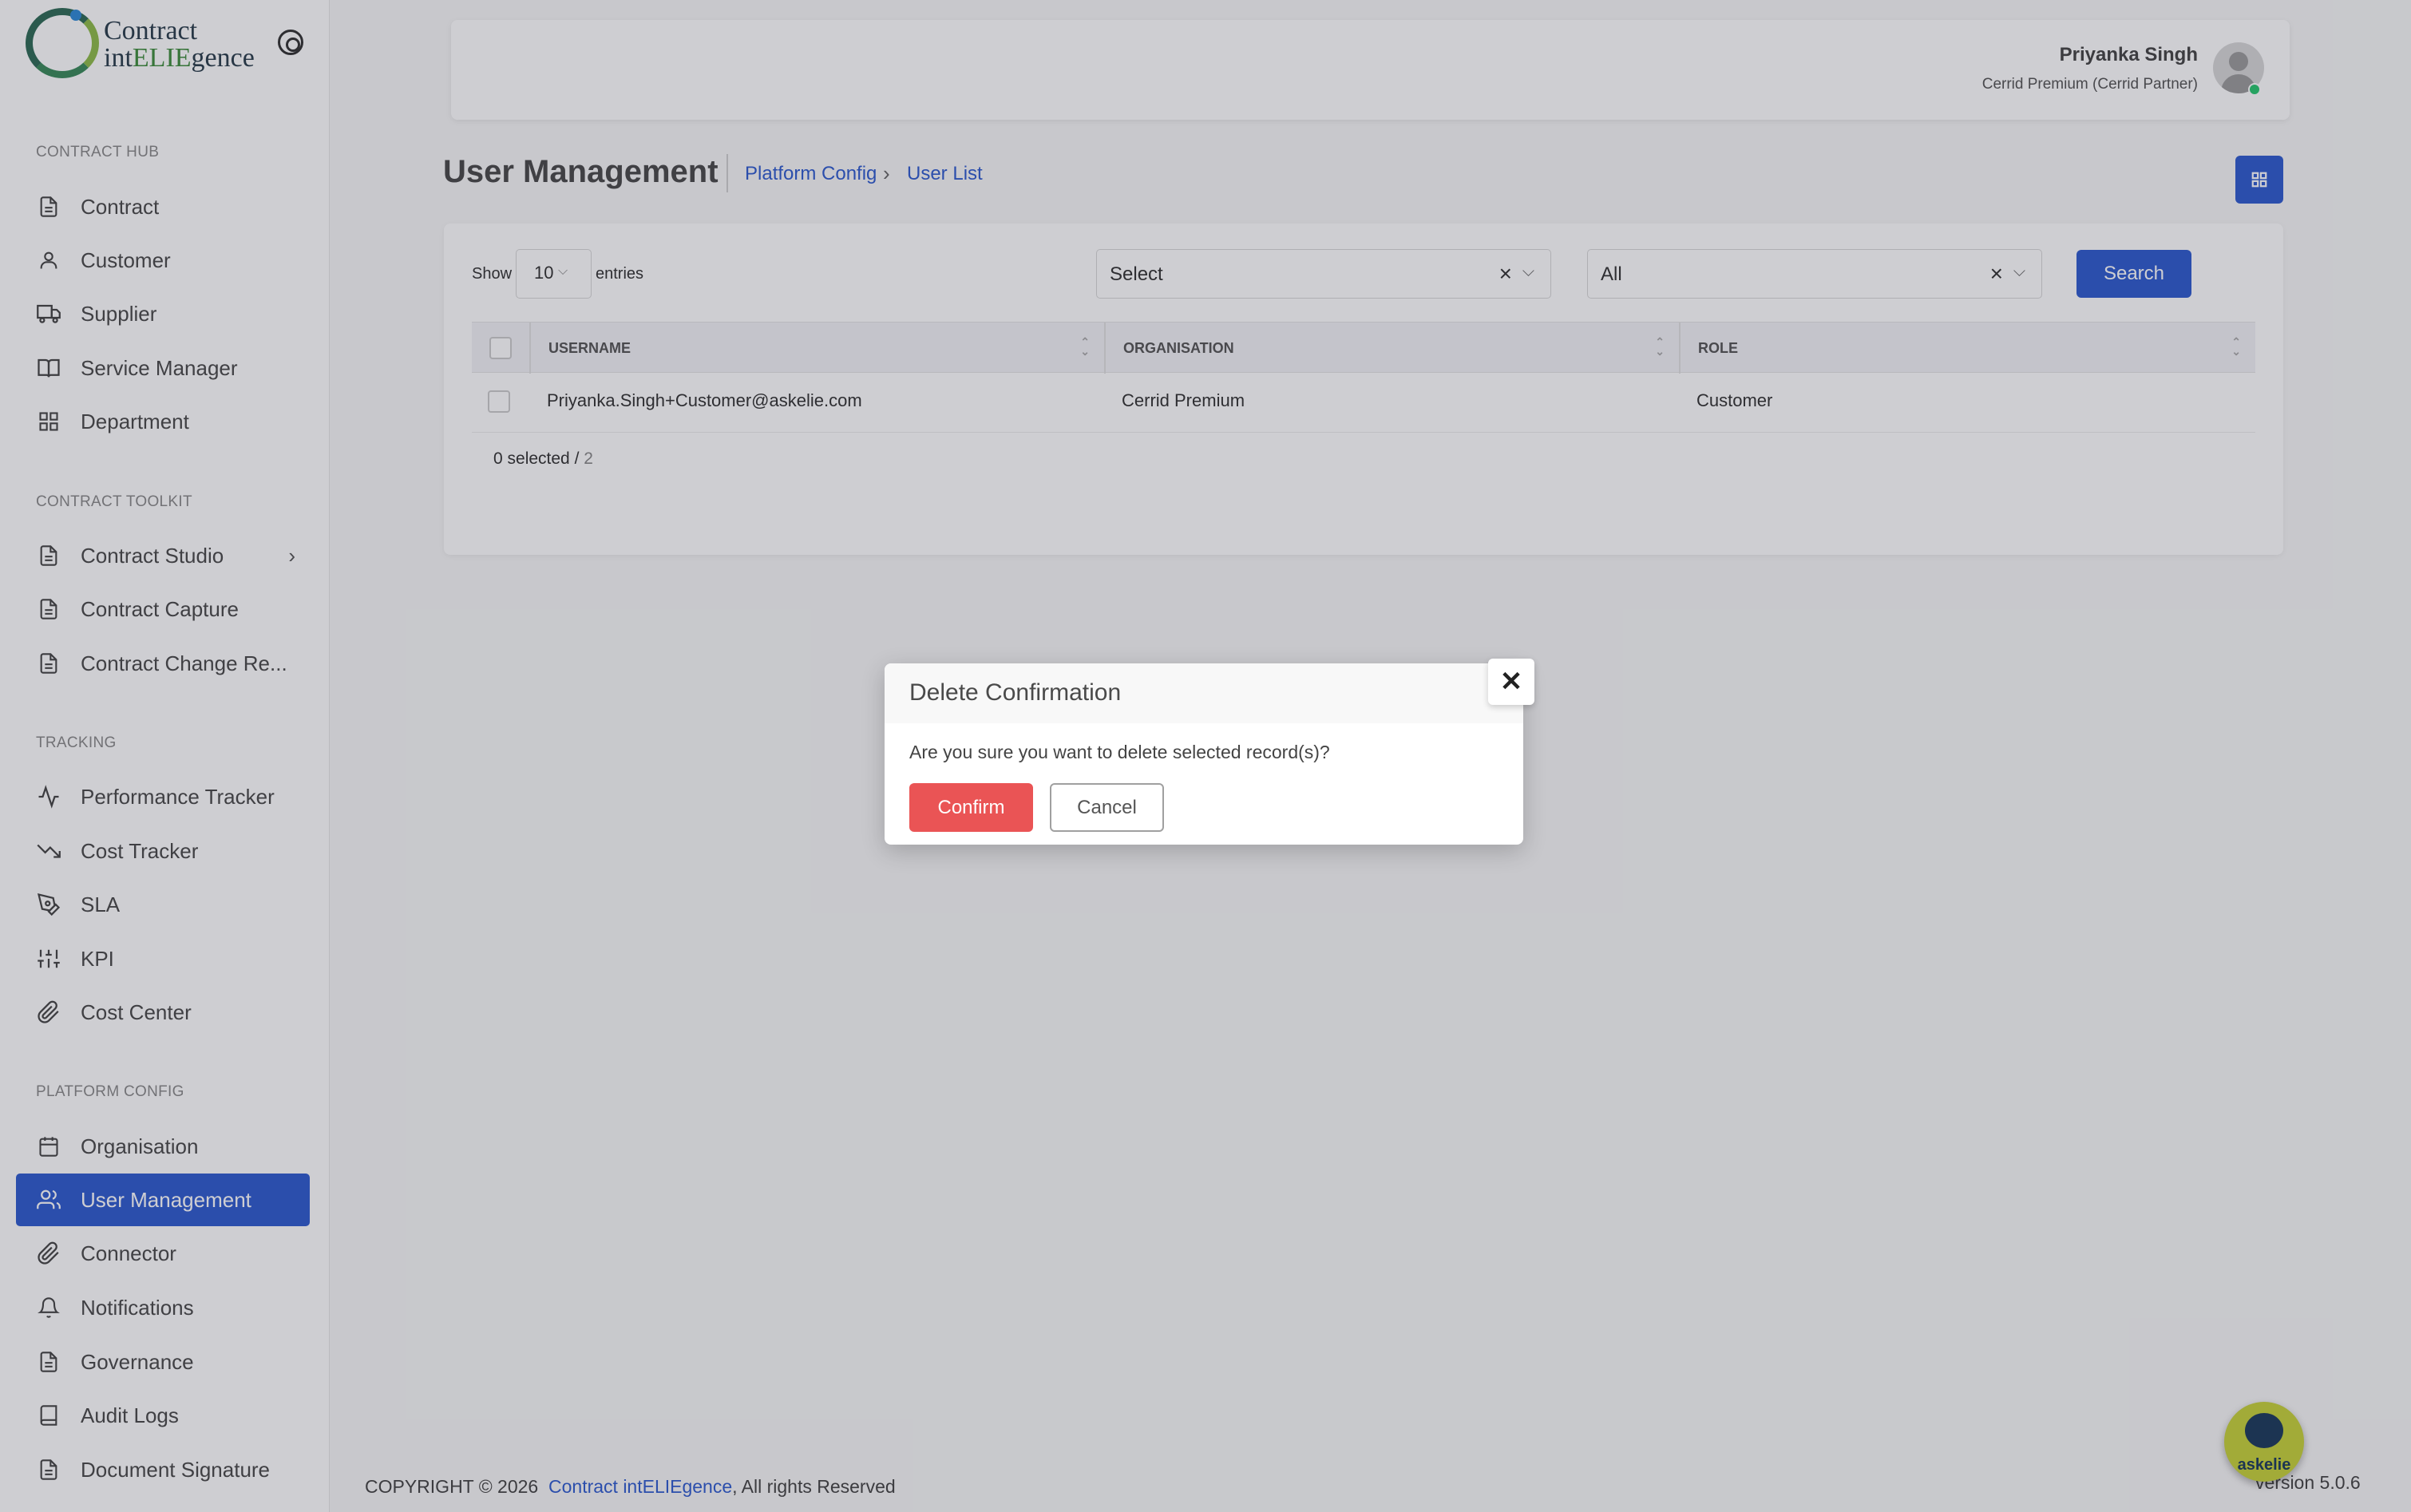  I want to click on modal-title: Delete Confirmation, so click(1016, 692).